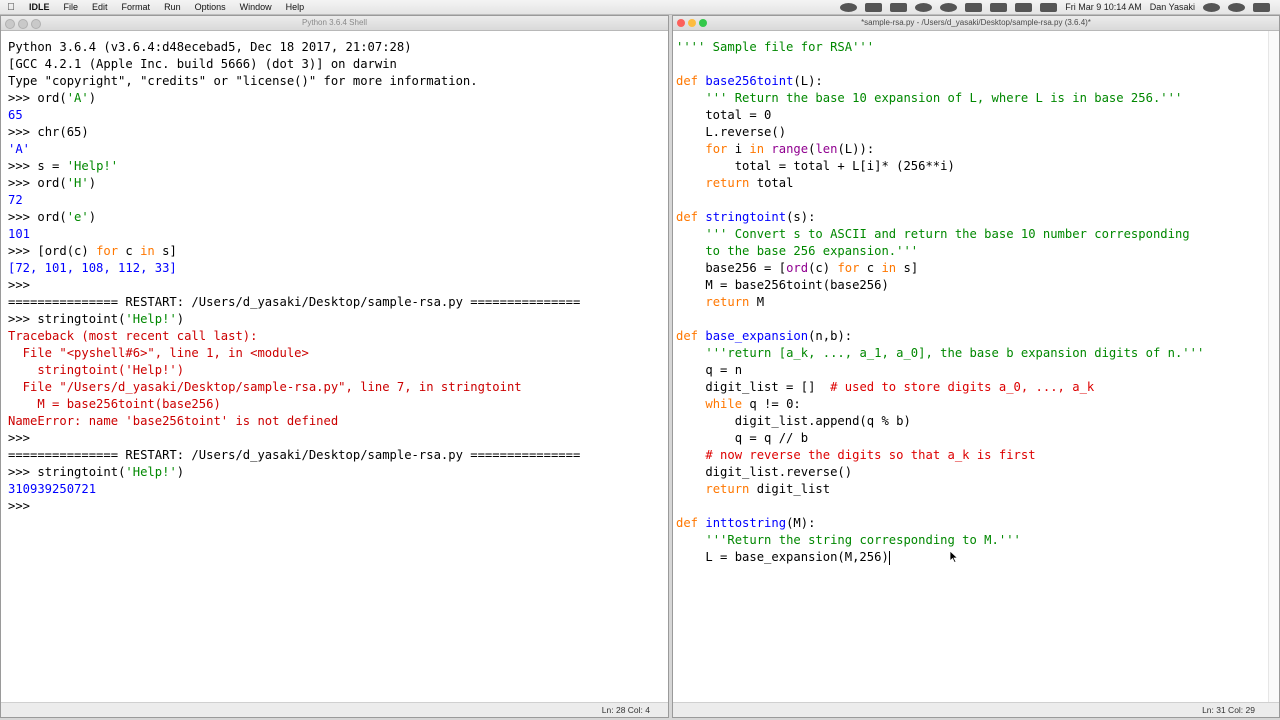  I want to click on info-icon, so click(924, 7).